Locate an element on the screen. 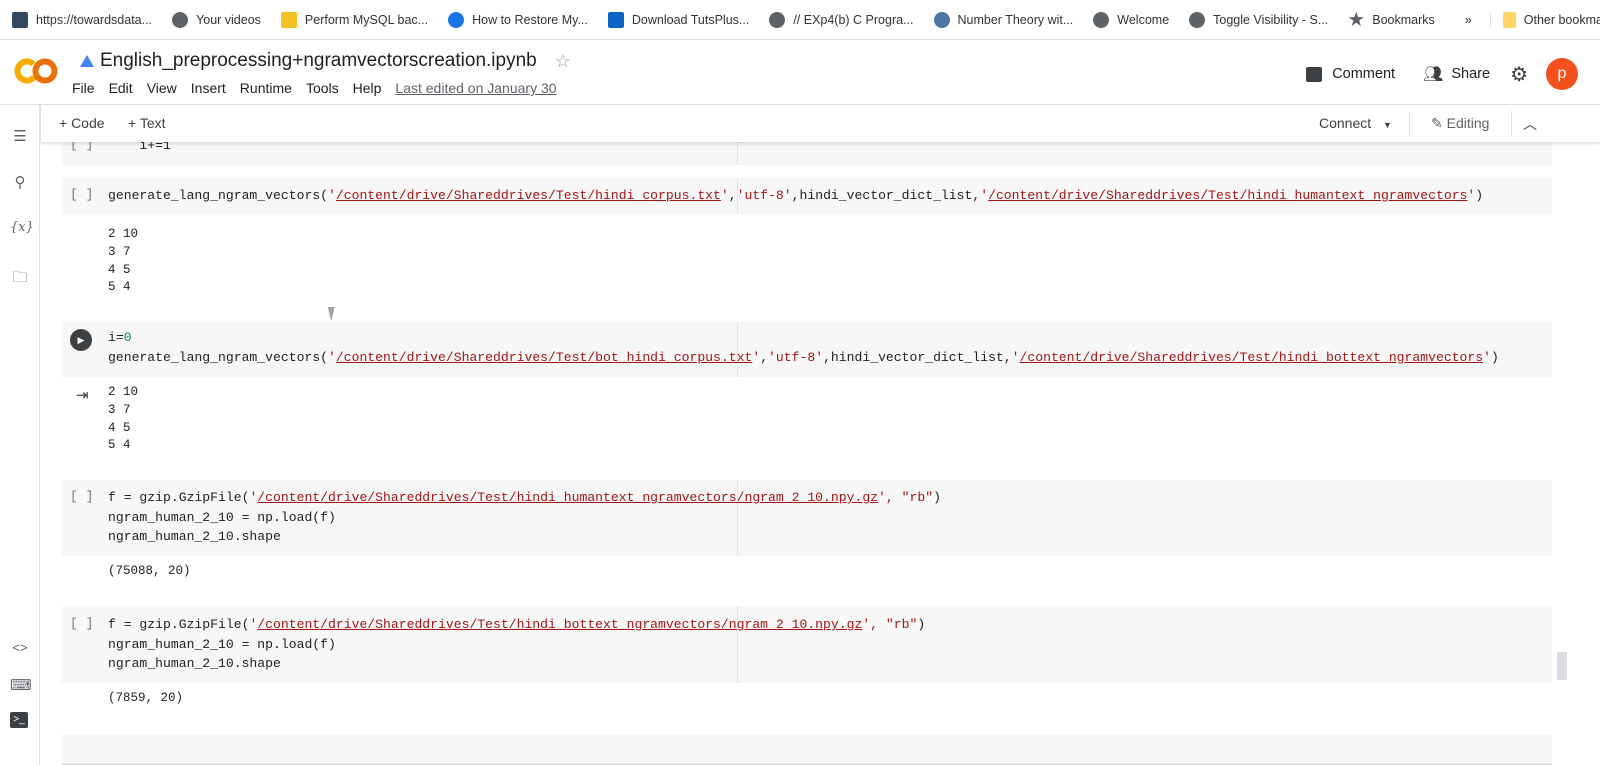  command-palette-icon: ⌨ is located at coordinates (21, 686).